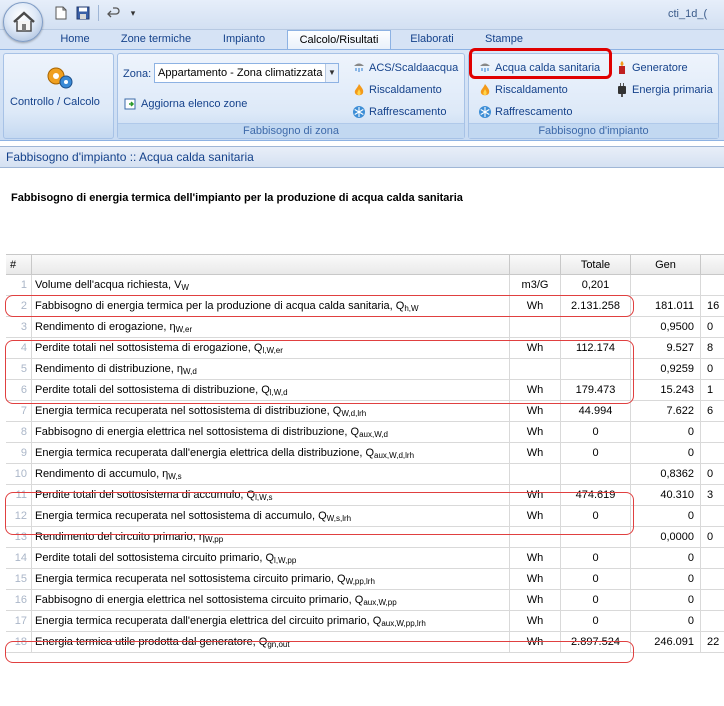 This screenshot has width=724, height=706. I want to click on generatore-button: Generatore, so click(651, 68).